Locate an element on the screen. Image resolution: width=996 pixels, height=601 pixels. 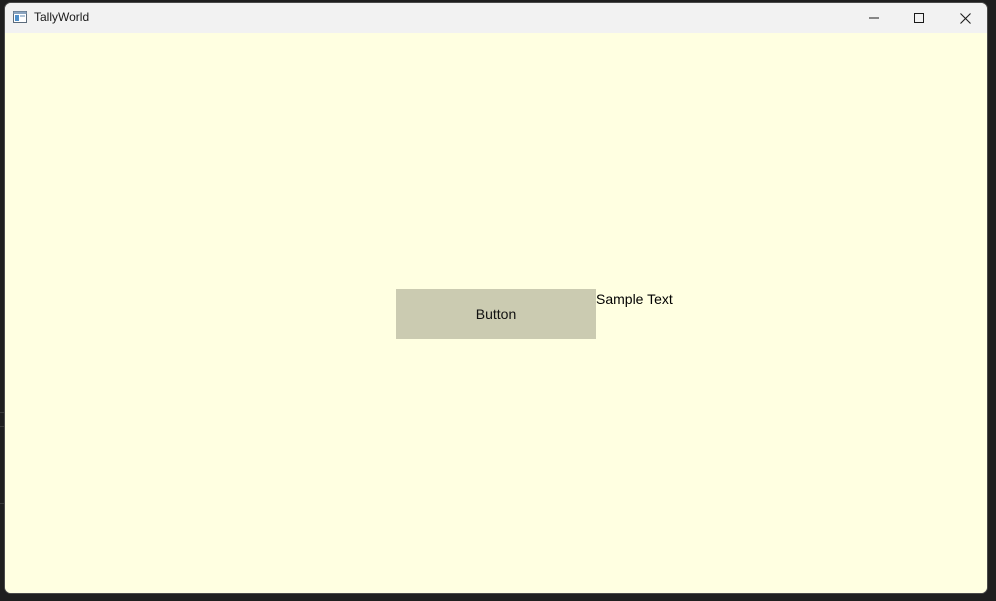
close-icon is located at coordinates (965, 18).